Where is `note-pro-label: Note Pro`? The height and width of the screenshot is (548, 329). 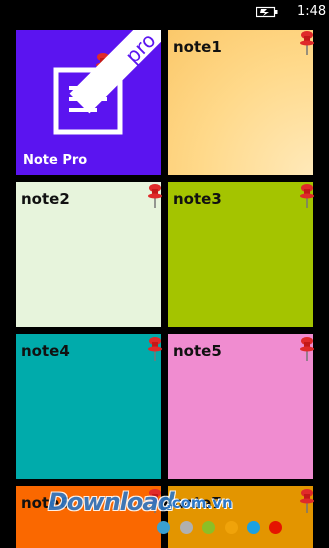
note-pro-label: Note Pro is located at coordinates (55, 160).